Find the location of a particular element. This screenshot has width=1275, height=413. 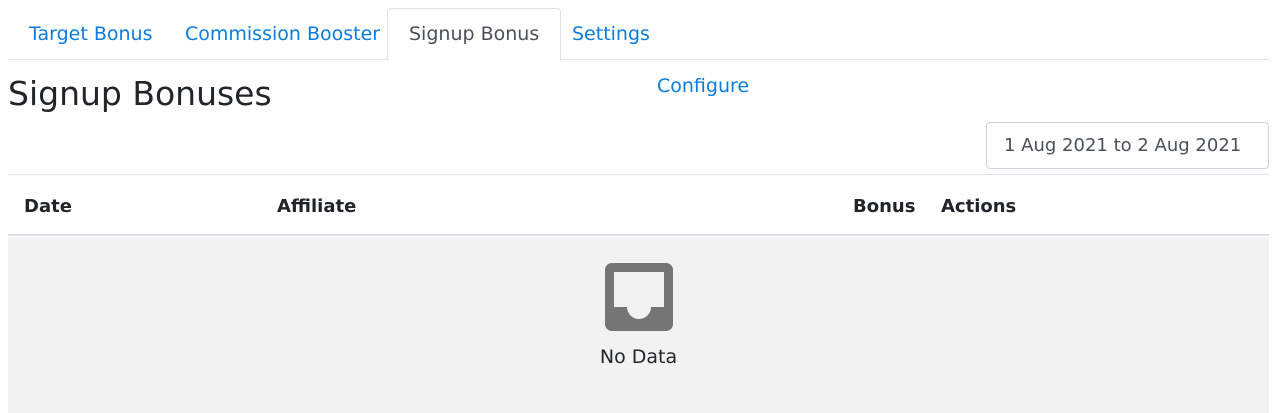

column-header-bonus: Bonus is located at coordinates (884, 207).